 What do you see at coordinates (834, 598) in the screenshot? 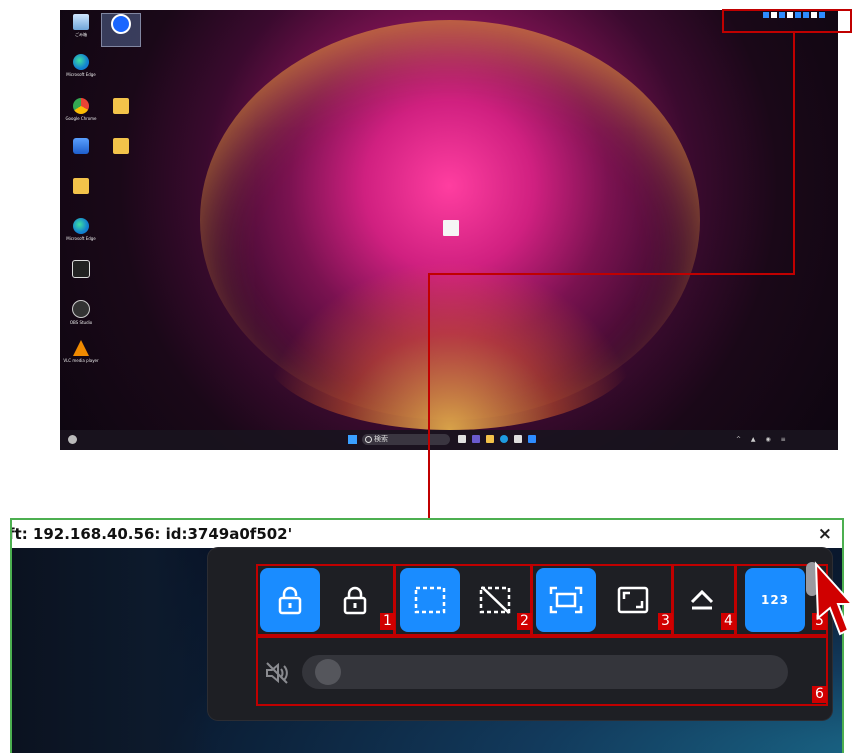
I see `cursor-icon` at bounding box center [834, 598].